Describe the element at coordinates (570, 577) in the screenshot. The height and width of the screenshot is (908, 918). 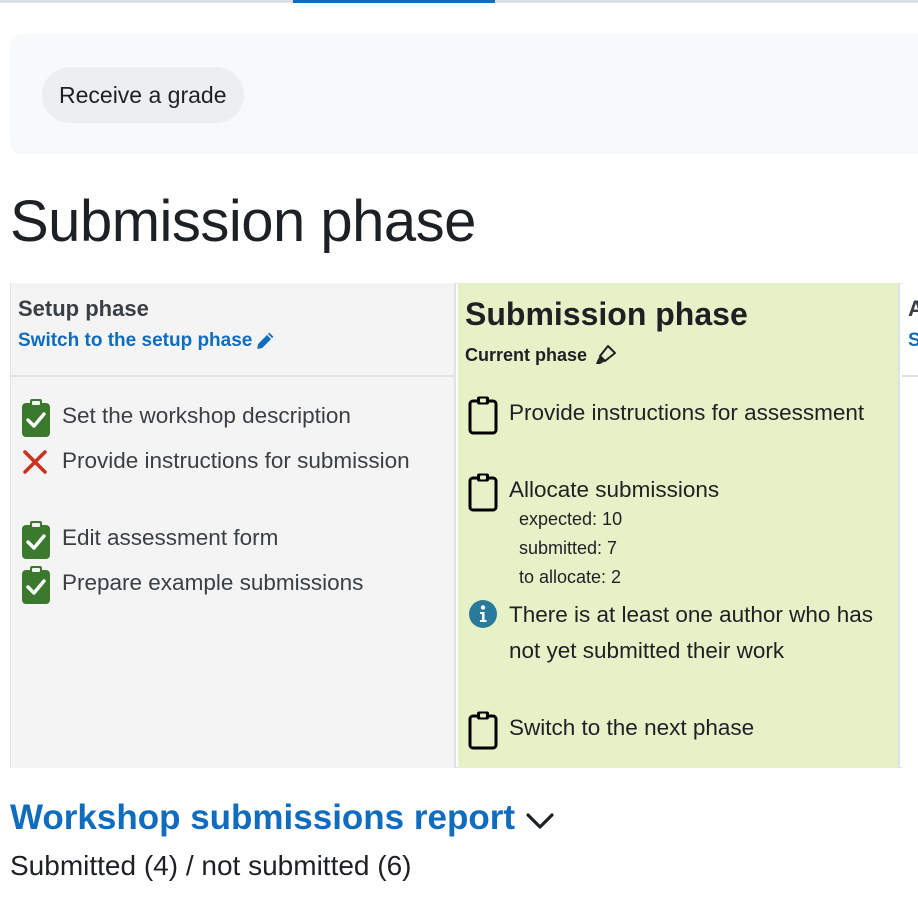
I see `to-allocate-count: to allocate: 2` at that location.